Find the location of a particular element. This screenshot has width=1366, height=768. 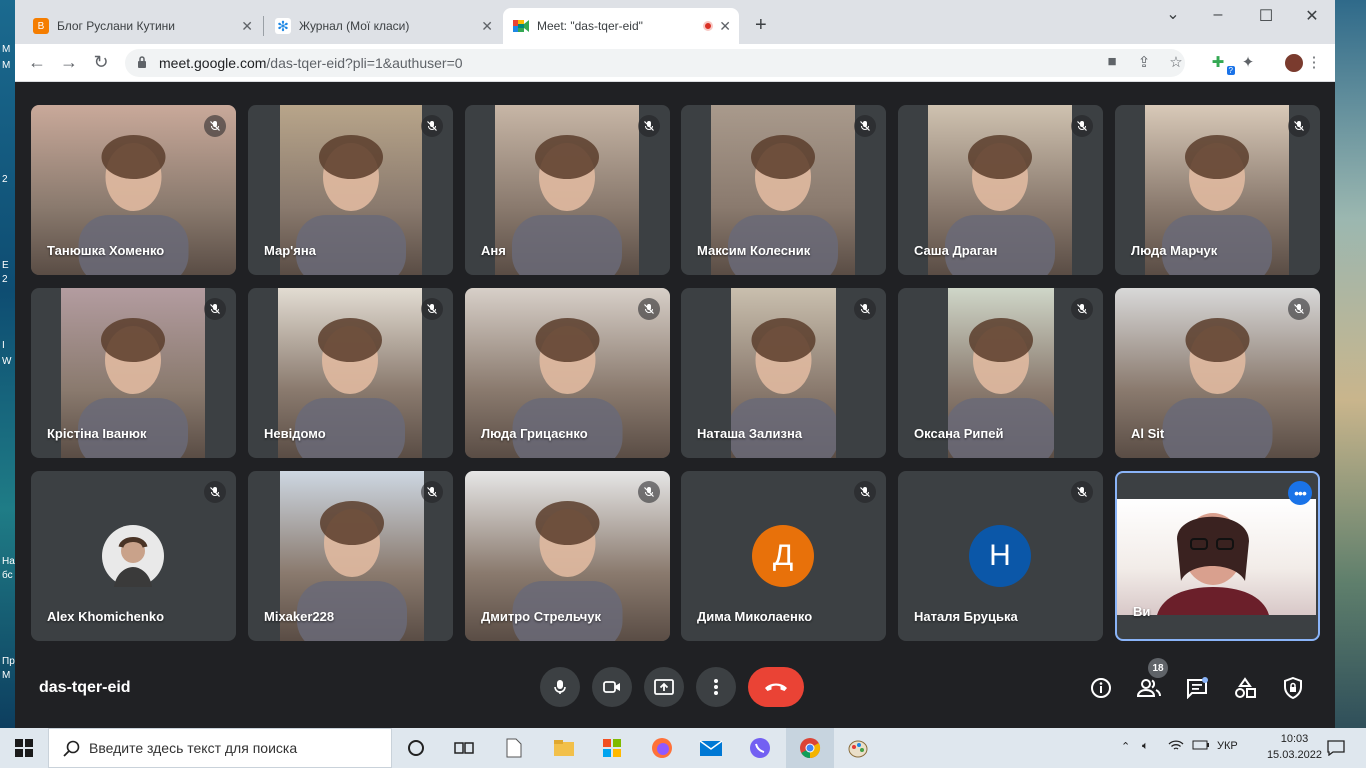

menu-icon: ⋮ is located at coordinates (1314, 62).